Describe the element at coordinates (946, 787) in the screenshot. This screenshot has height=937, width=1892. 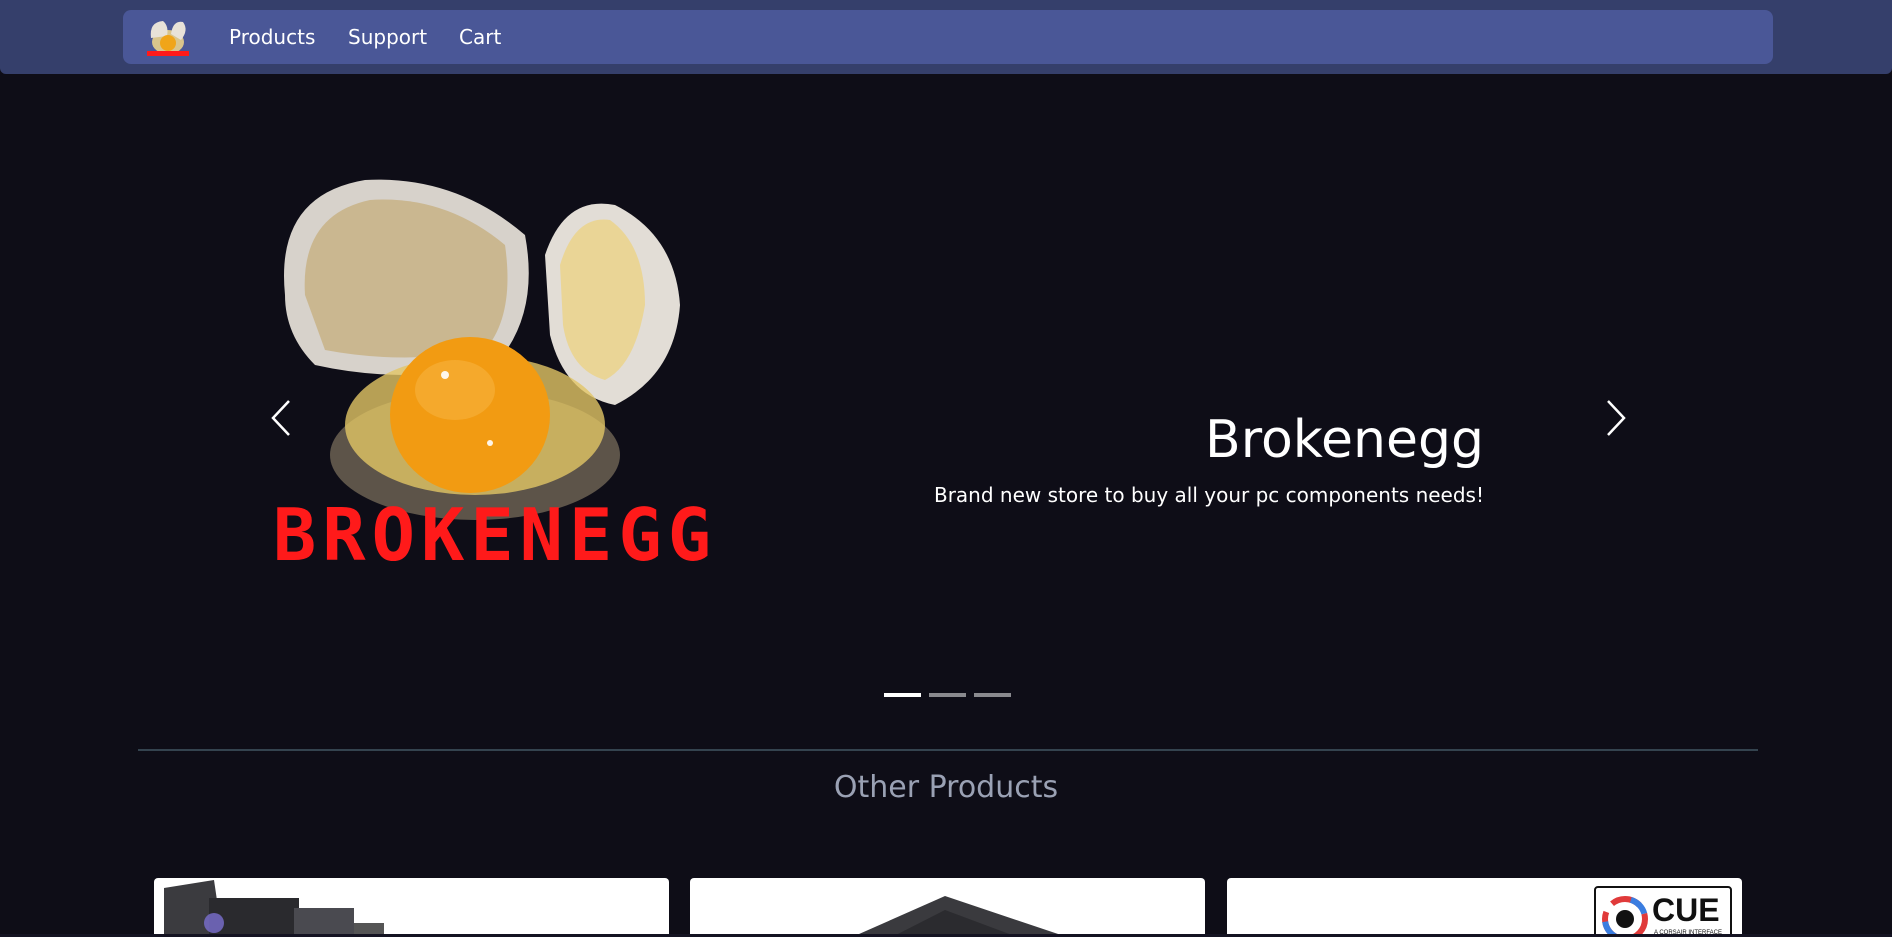
I see `section-title: Other Products` at that location.